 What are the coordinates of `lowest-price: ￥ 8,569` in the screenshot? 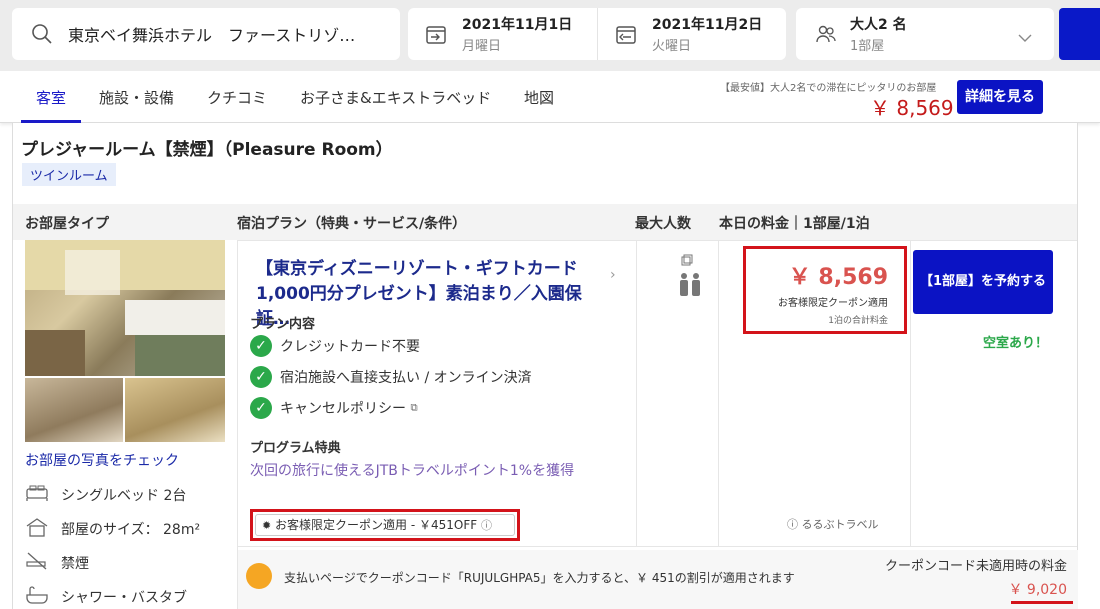 It's located at (912, 108).